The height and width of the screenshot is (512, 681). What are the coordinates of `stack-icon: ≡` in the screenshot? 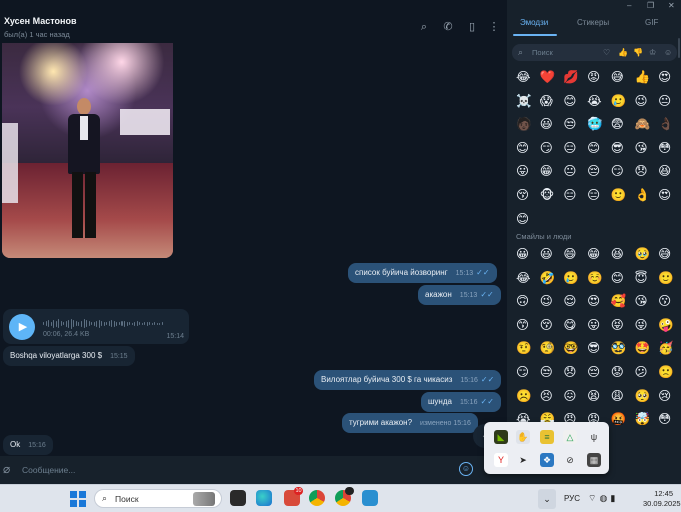 It's located at (547, 437).